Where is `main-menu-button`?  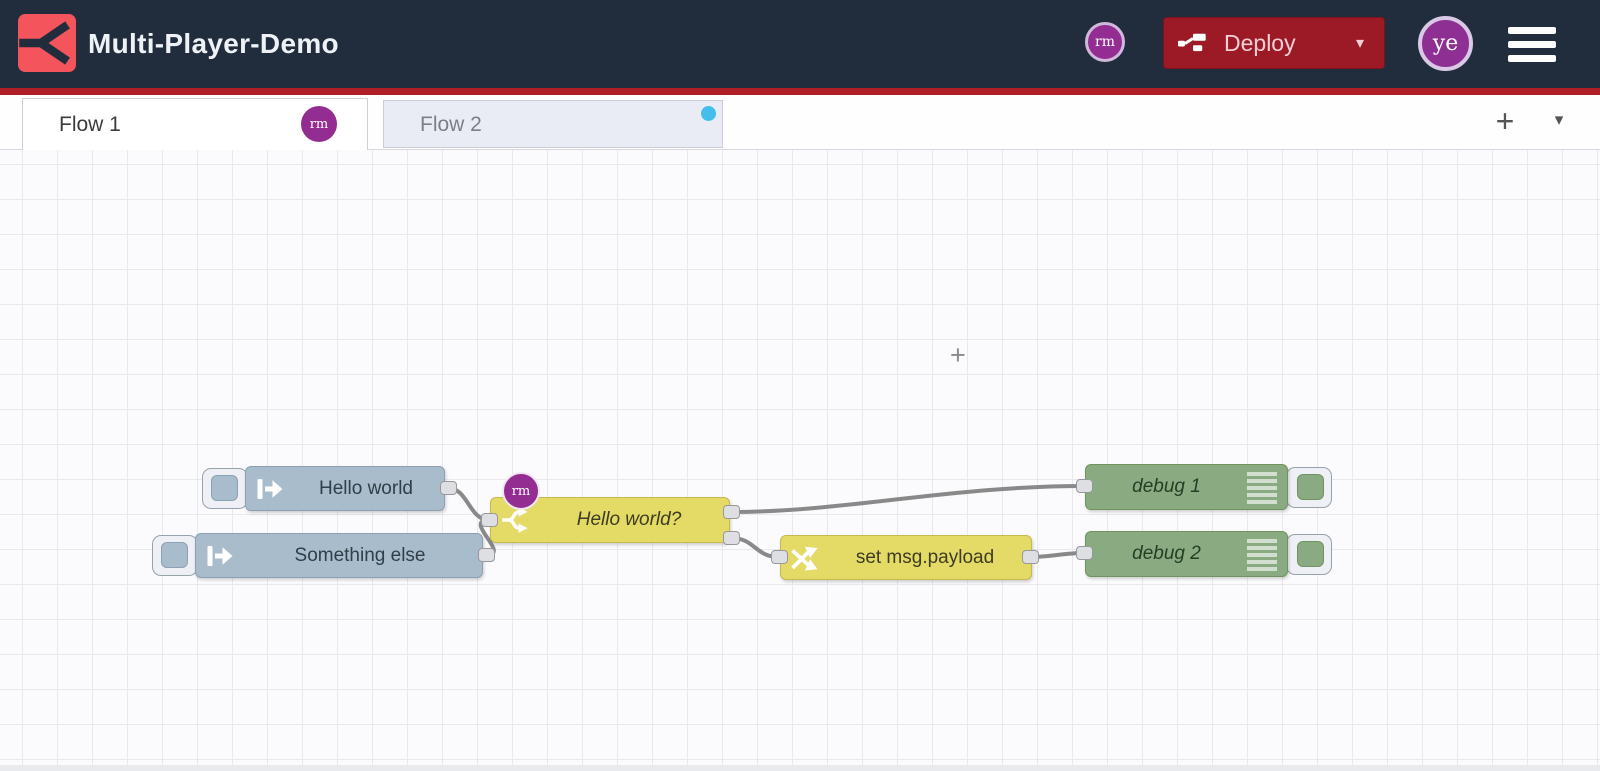
main-menu-button is located at coordinates (1532, 45).